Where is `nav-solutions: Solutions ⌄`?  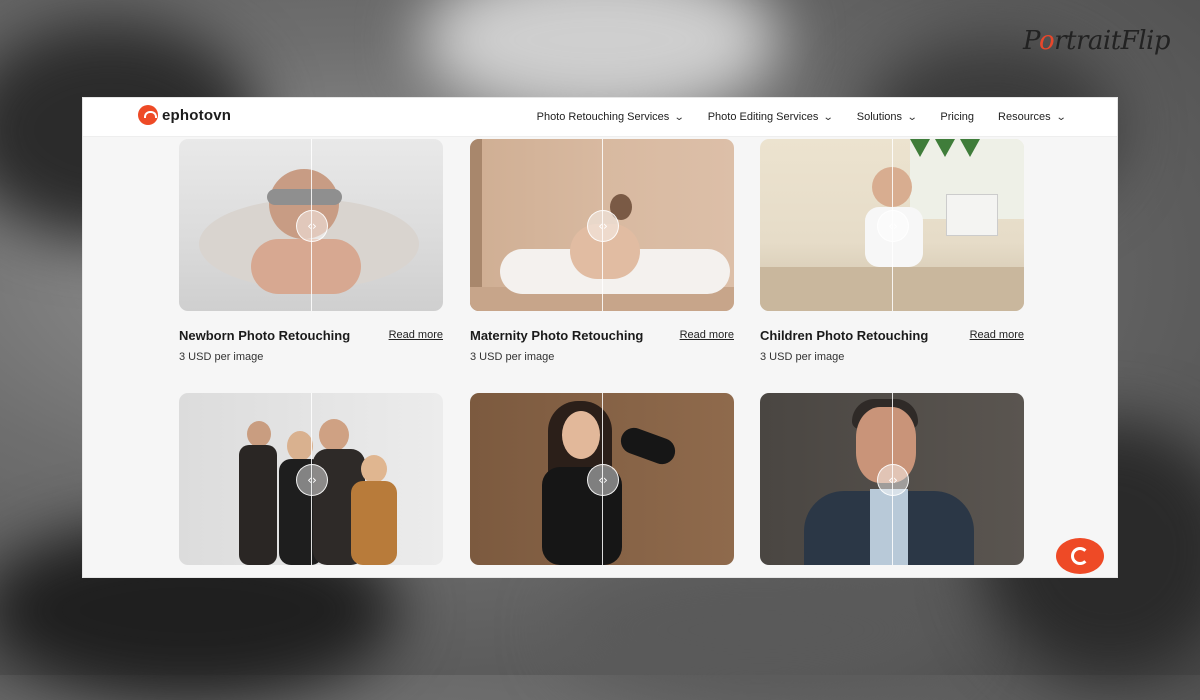
nav-solutions: Solutions ⌄ is located at coordinates (887, 117).